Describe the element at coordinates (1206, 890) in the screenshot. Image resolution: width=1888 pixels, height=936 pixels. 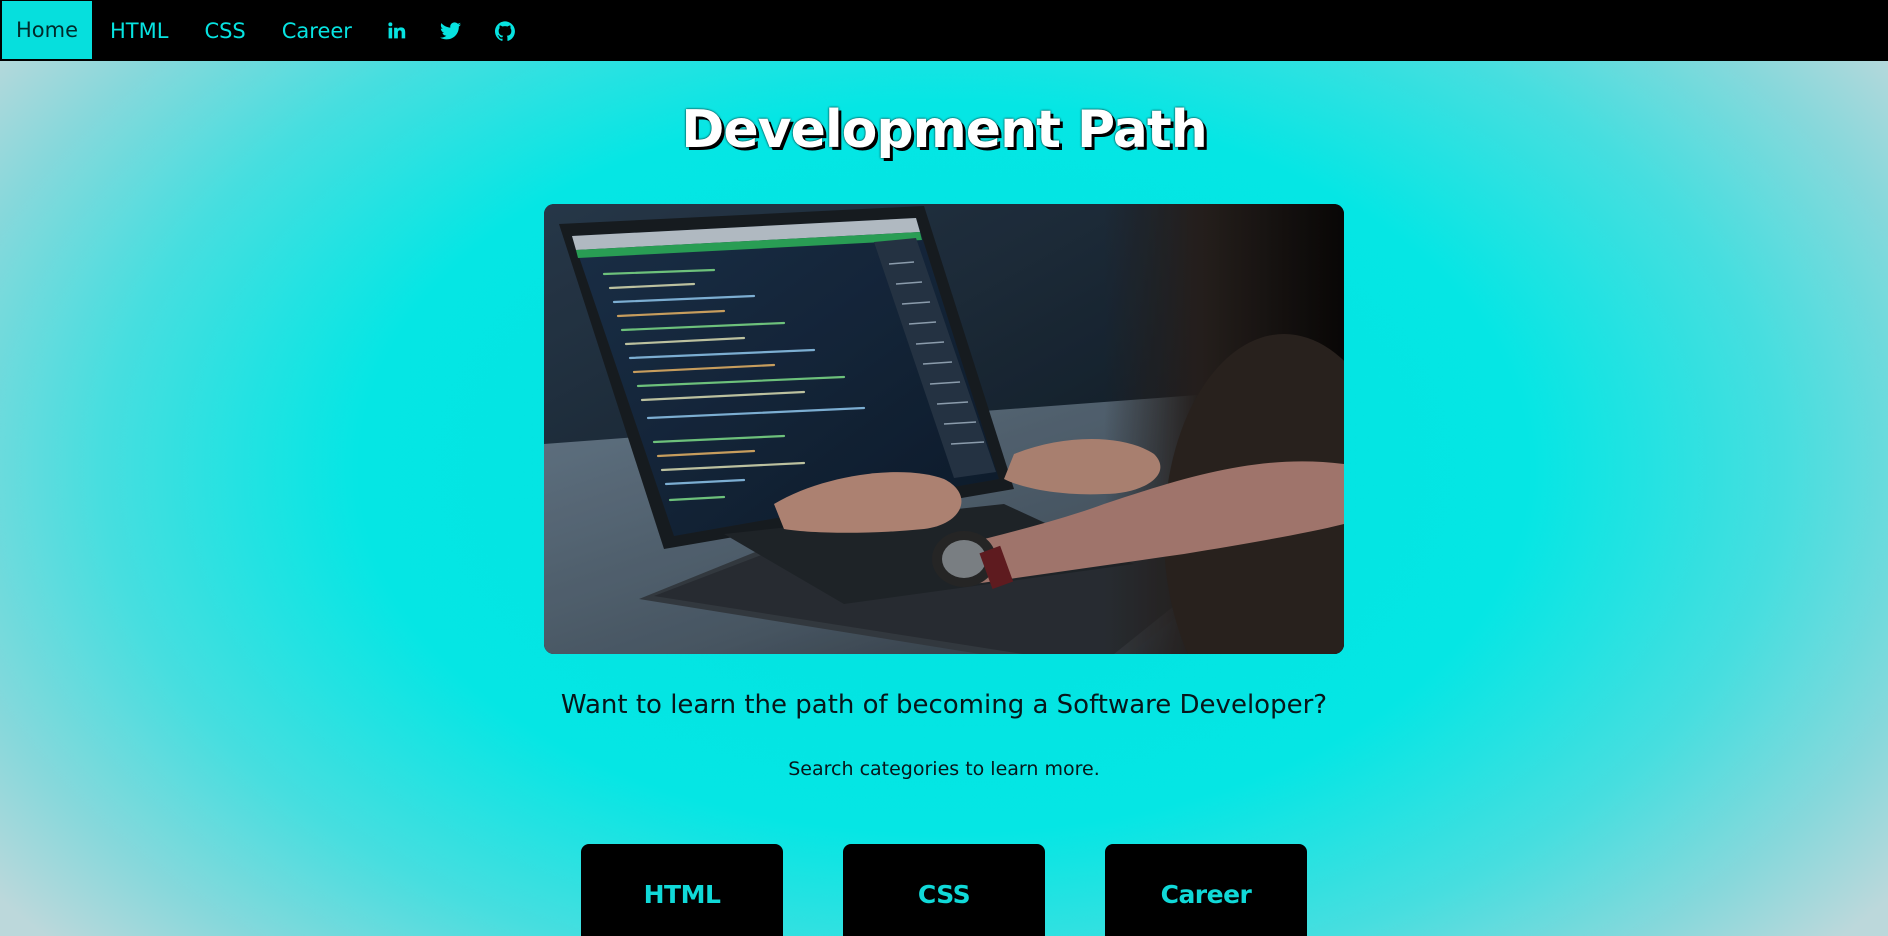
I see `category-card-career: Career` at that location.